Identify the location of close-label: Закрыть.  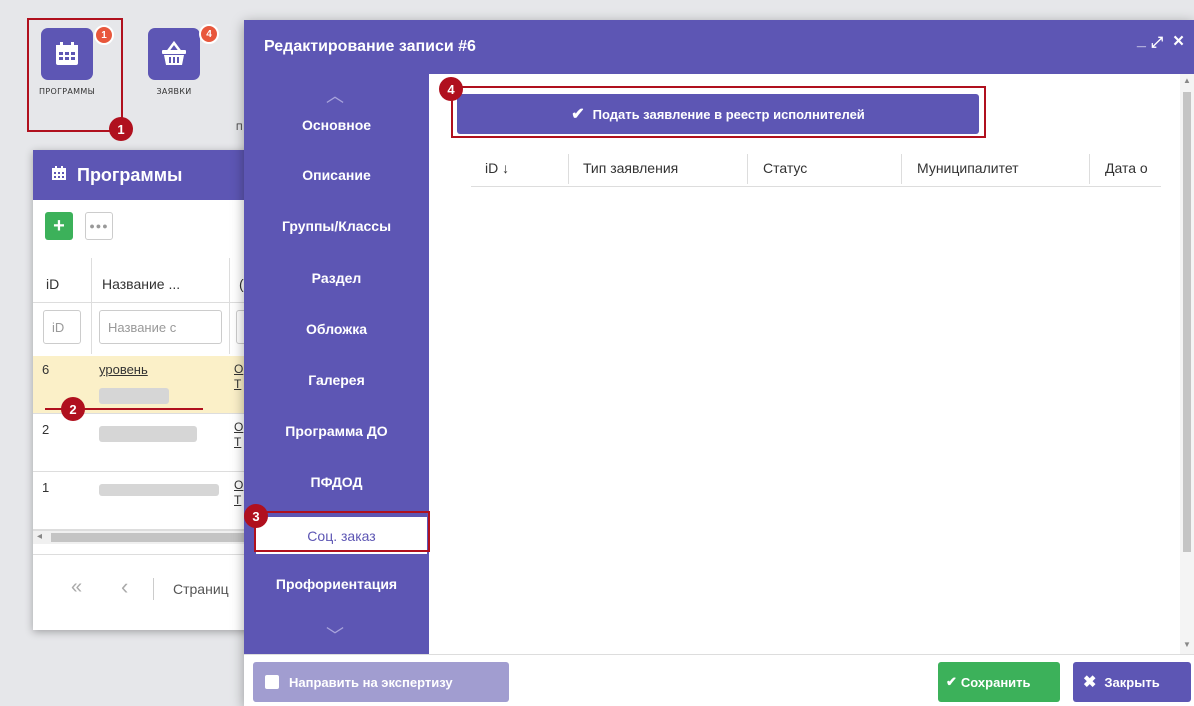
(1132, 682).